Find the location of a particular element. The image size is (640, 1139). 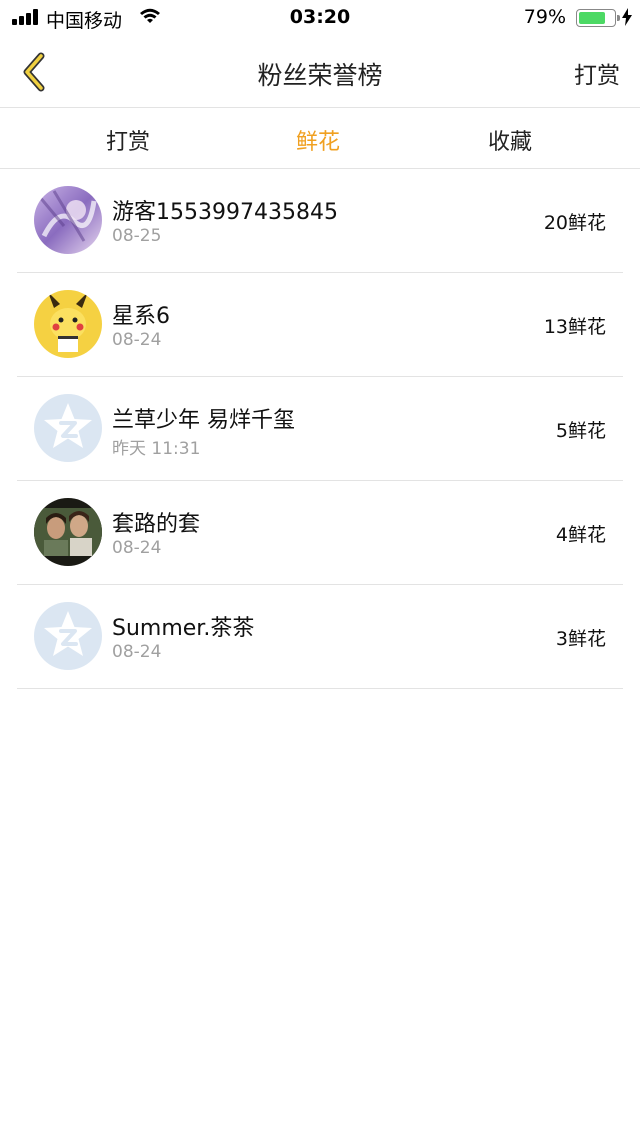

tab-flowers: 鲜花 is located at coordinates (318, 140).